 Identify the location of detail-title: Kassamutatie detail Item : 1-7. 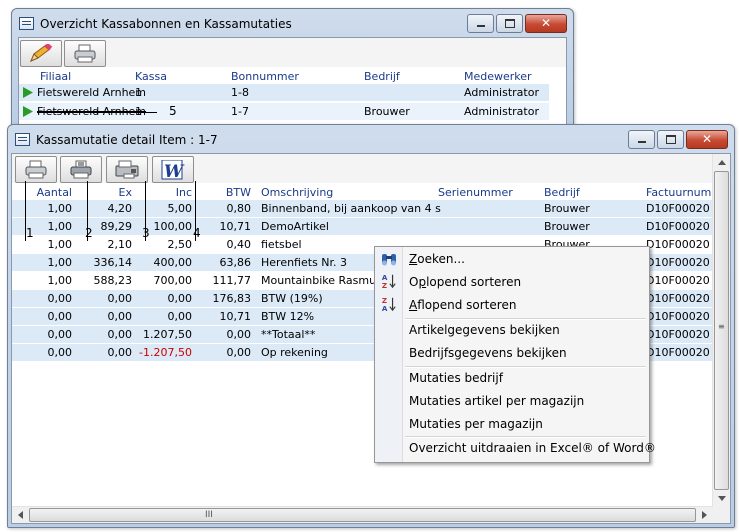
(127, 140).